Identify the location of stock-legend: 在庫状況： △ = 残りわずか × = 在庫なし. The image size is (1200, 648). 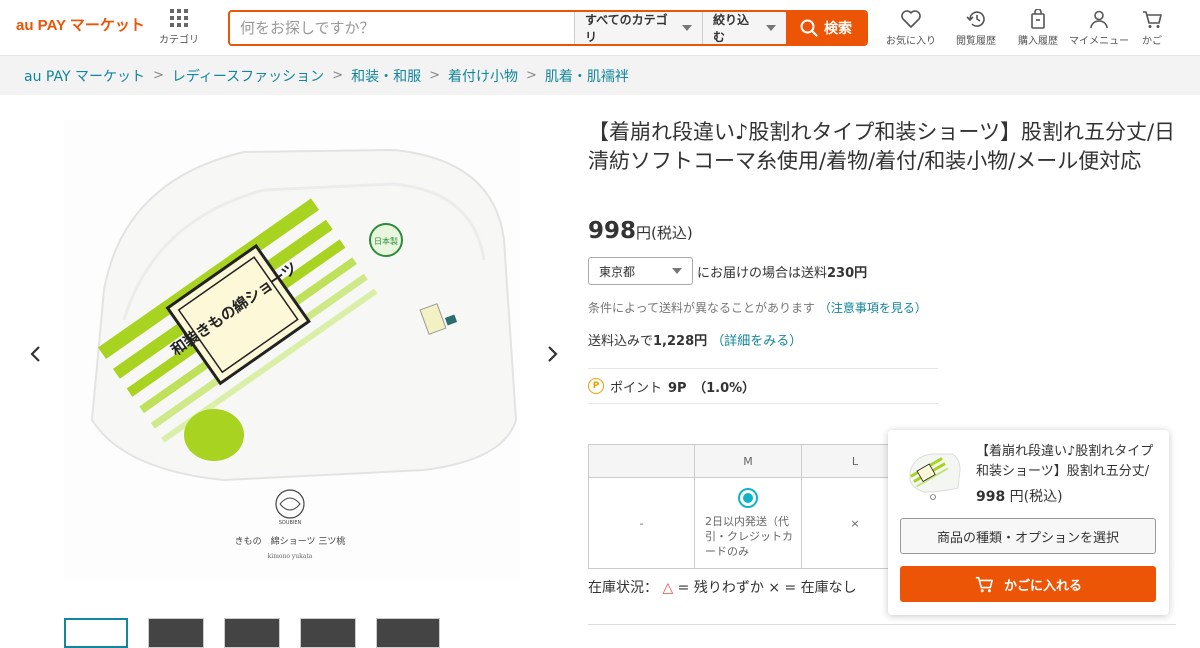
(722, 587).